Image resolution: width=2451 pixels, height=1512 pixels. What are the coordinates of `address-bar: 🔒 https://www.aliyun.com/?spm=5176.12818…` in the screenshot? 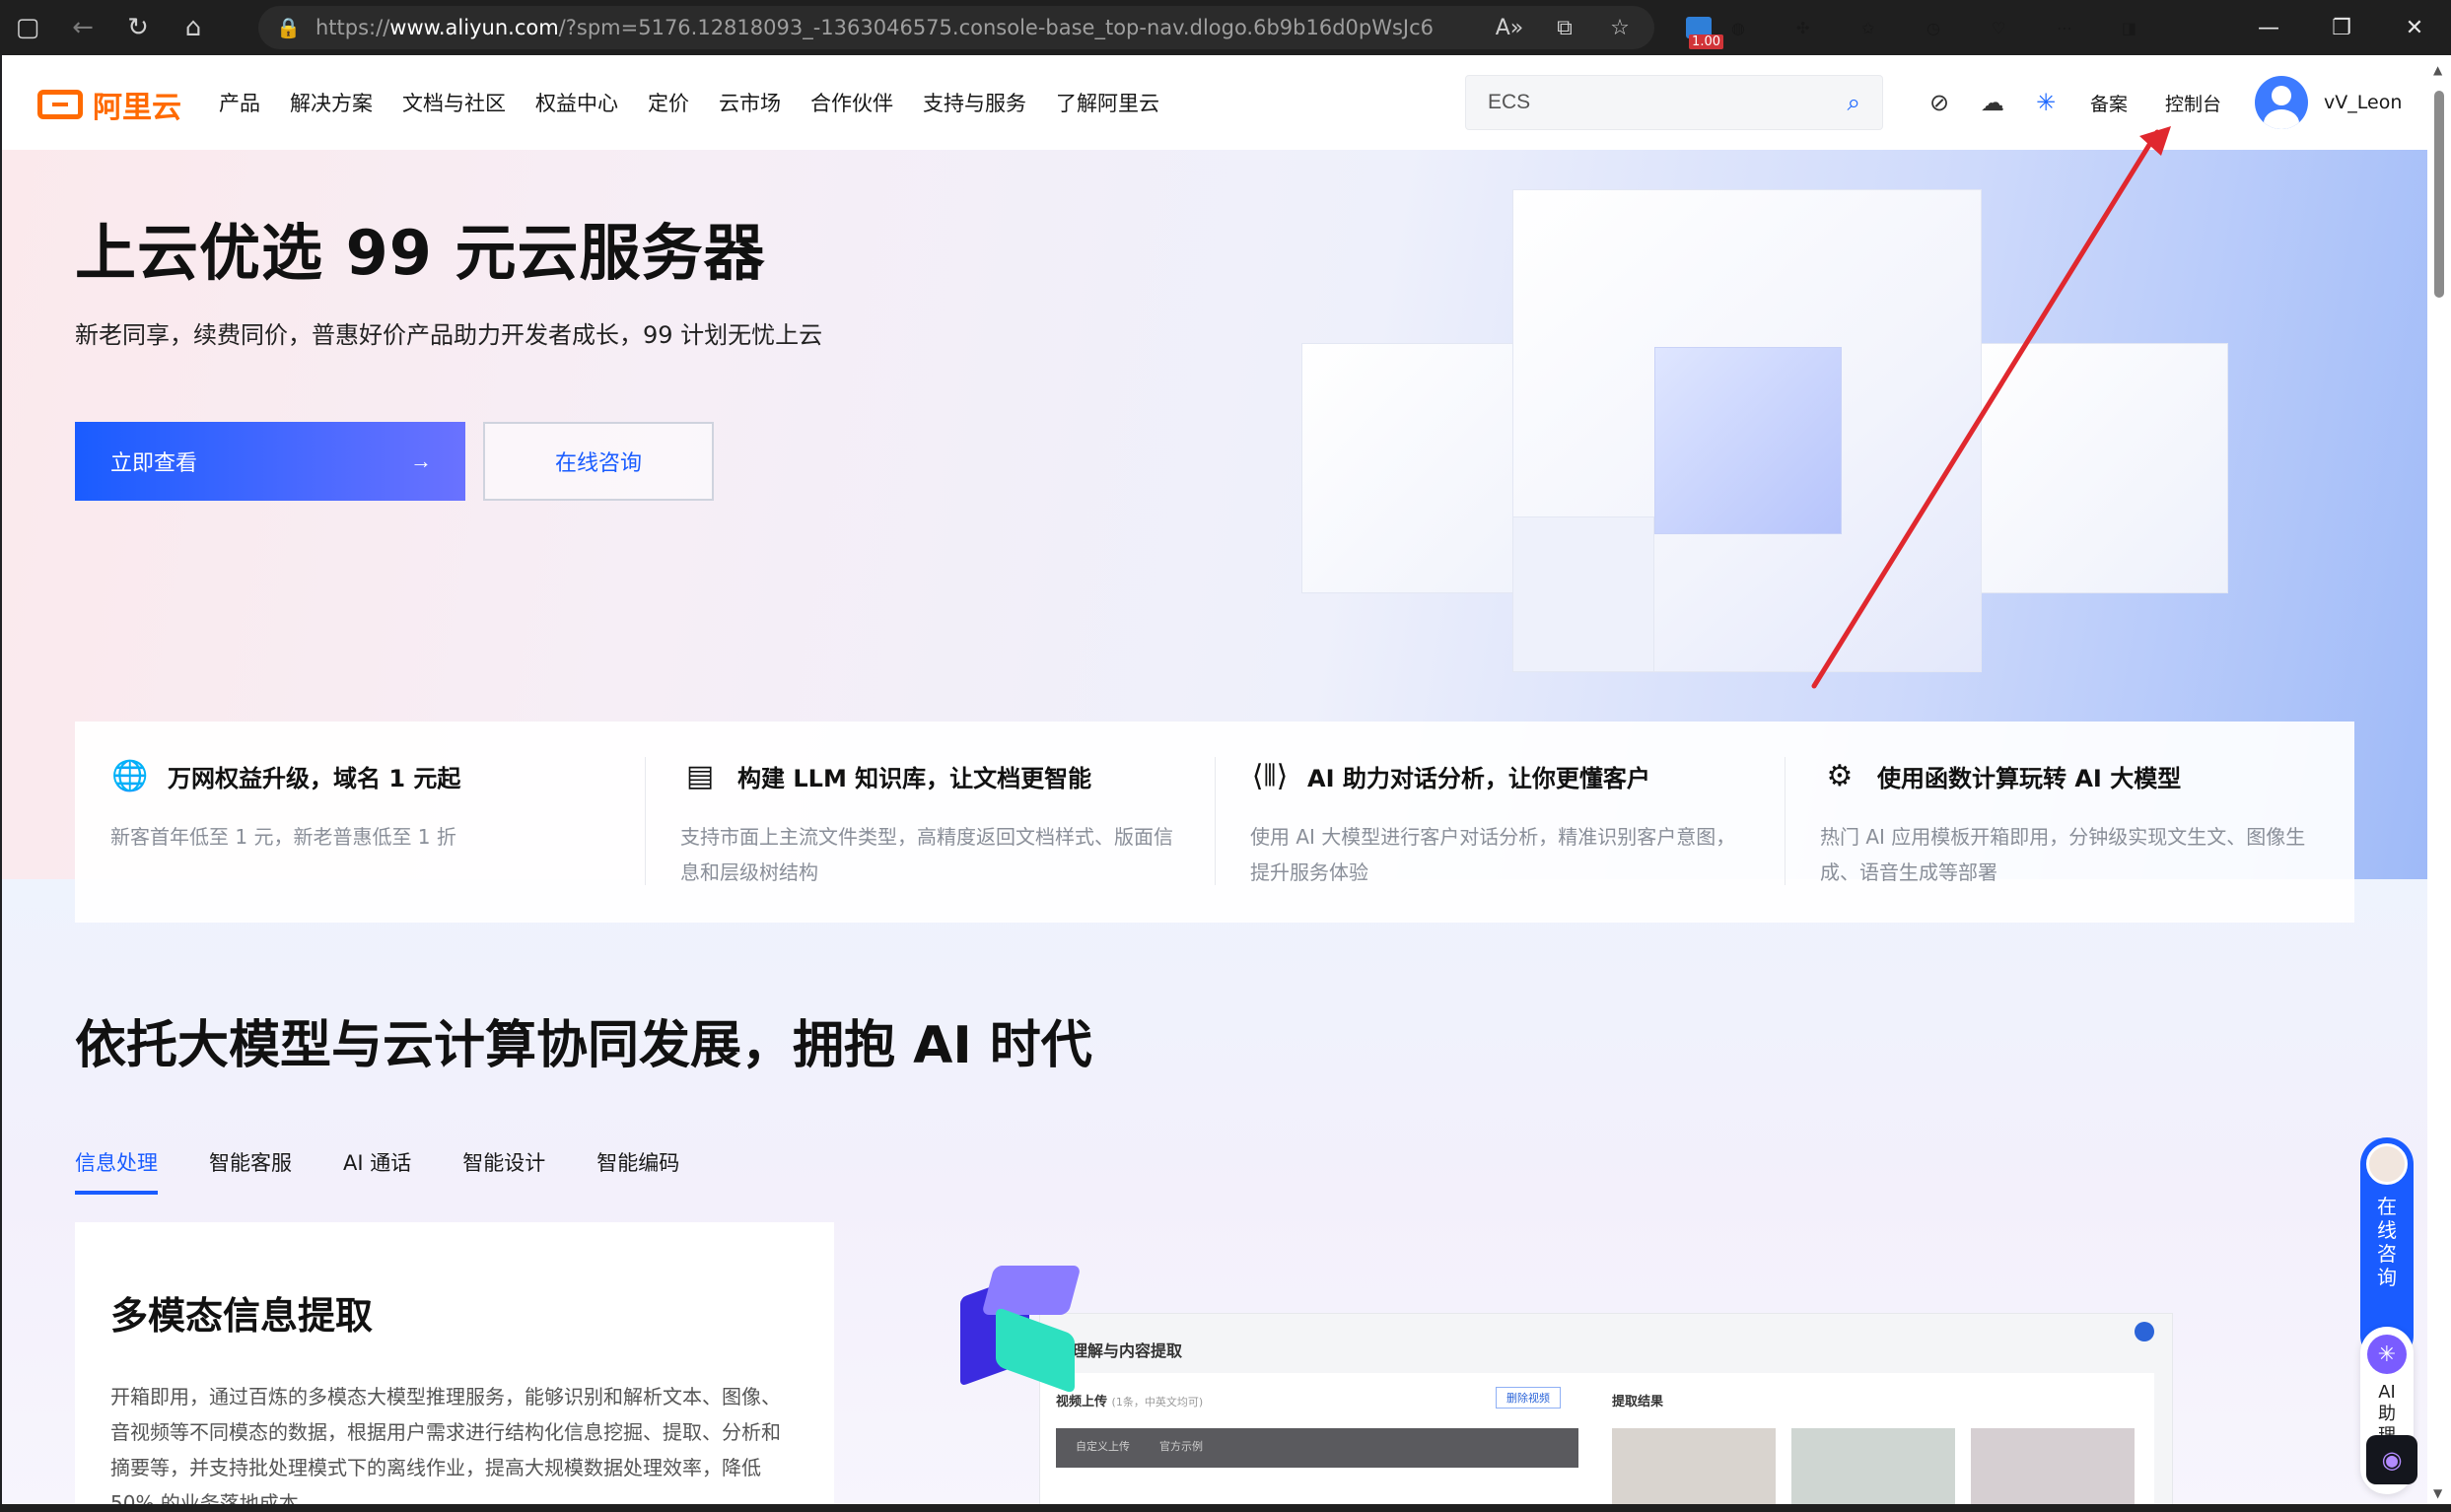 It's located at (956, 28).